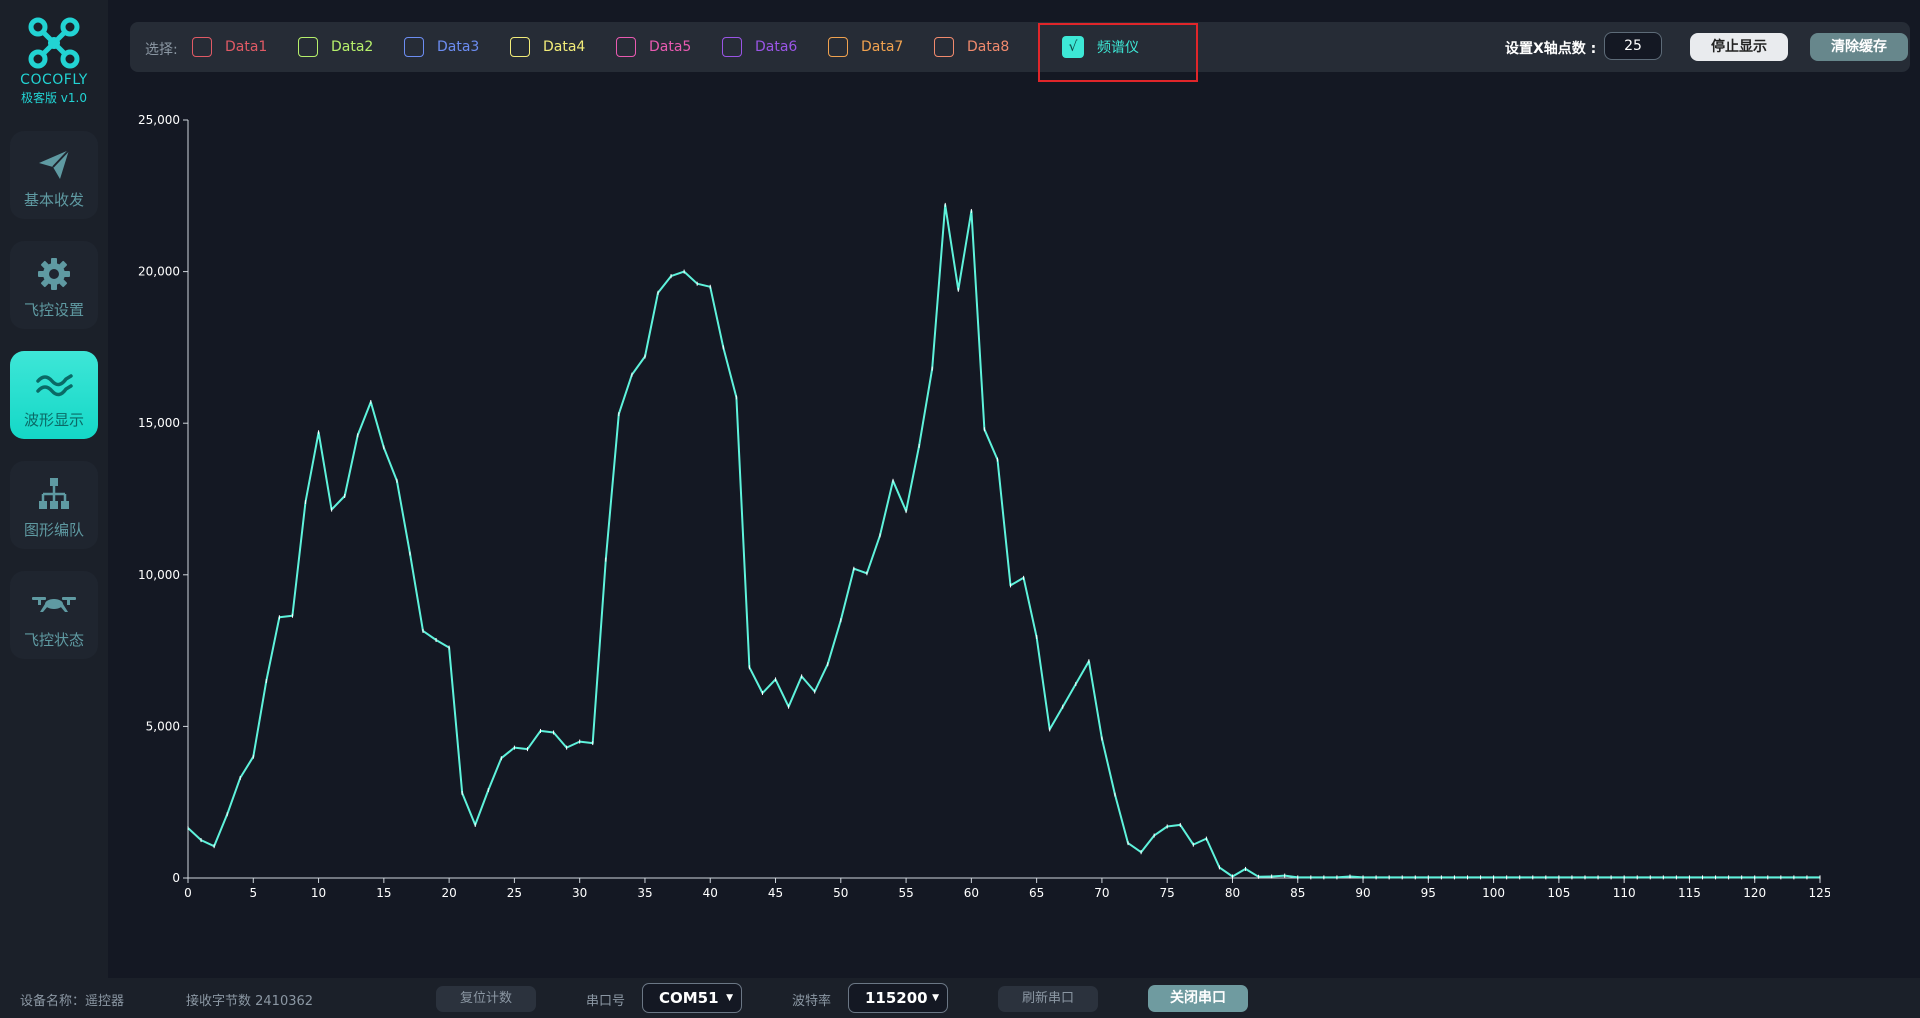  I want to click on nav-label: 基本收发, so click(53, 200).